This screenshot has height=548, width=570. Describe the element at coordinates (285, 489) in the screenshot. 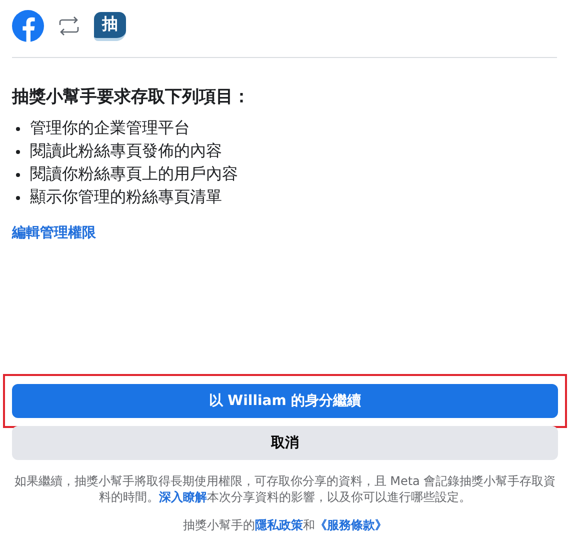

I see `disclaimer-text: 如果繼續，抽獎小幫手將取得長期使用權限，可存取你分享的資料，且 Meta 會記錄抽獎小幫手存取資料的時間。深入瞭解本次分享資料的影響，以及你可以進行哪些設定。` at that location.